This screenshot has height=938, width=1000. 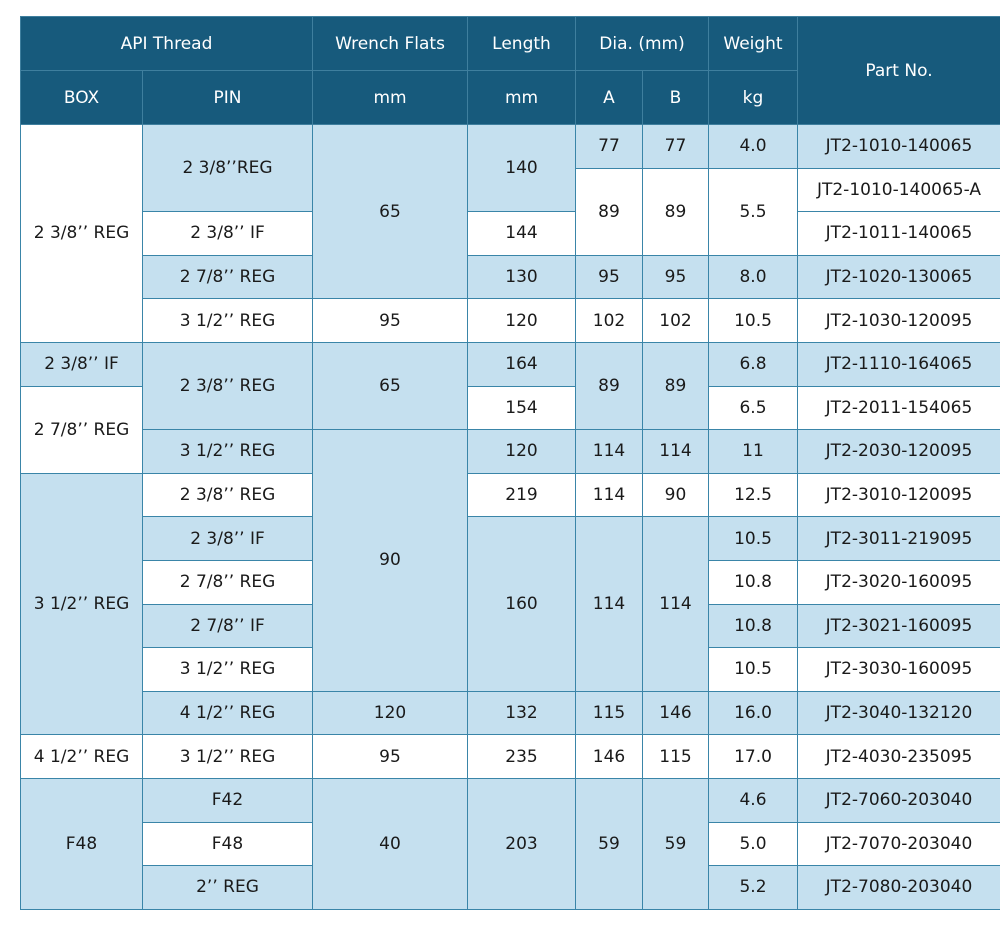 What do you see at coordinates (521, 495) in the screenshot?
I see `length-cell: 219` at bounding box center [521, 495].